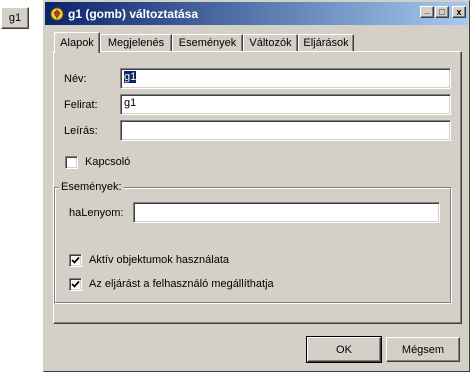 This screenshot has width=470, height=372. I want to click on tab-valtozok: Változók, so click(270, 42).